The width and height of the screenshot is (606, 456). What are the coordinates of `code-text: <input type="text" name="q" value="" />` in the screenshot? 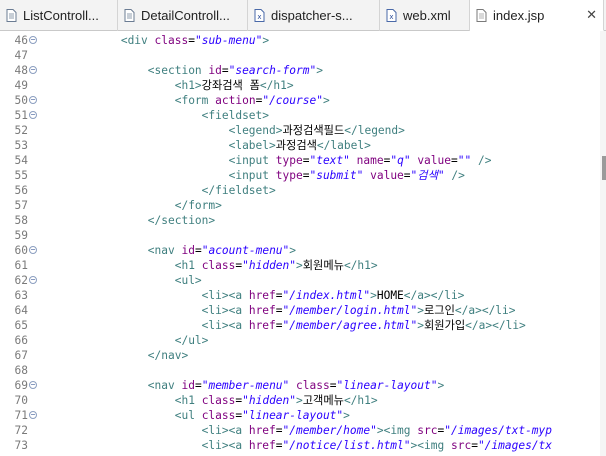 It's located at (266, 160).